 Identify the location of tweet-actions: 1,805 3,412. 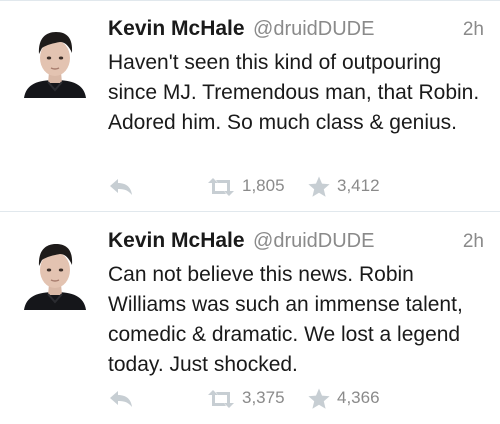
(278, 187).